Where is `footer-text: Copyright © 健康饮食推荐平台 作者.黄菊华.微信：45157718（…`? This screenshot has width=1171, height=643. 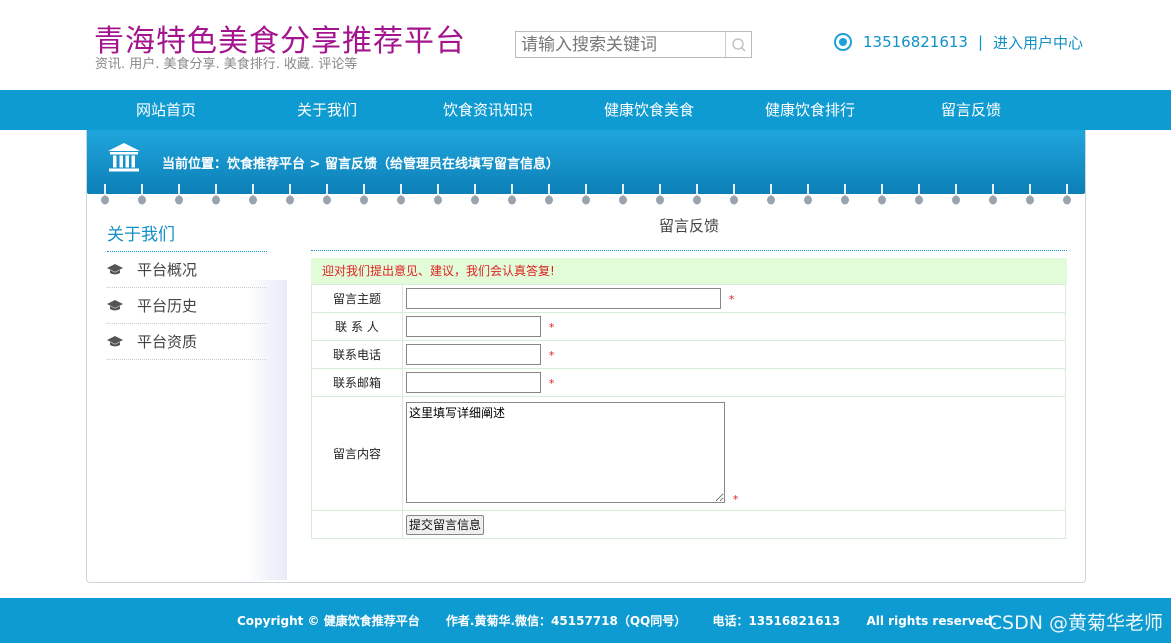 footer-text: Copyright © 健康饮食推荐平台 作者.黄菊华.微信：45157718（… is located at coordinates (628, 620).